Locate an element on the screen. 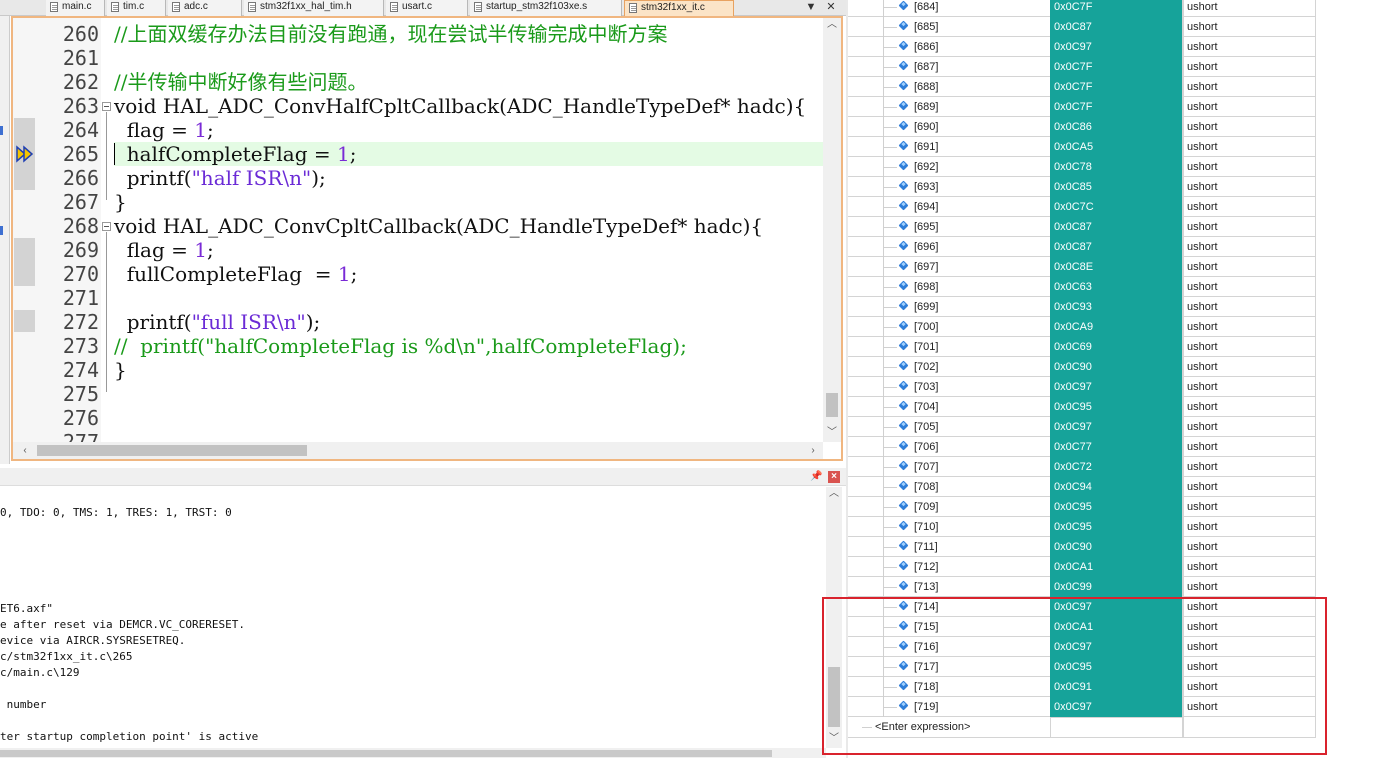  watch-row: [685] 0x0C87 ushort is located at coordinates (1082, 27).